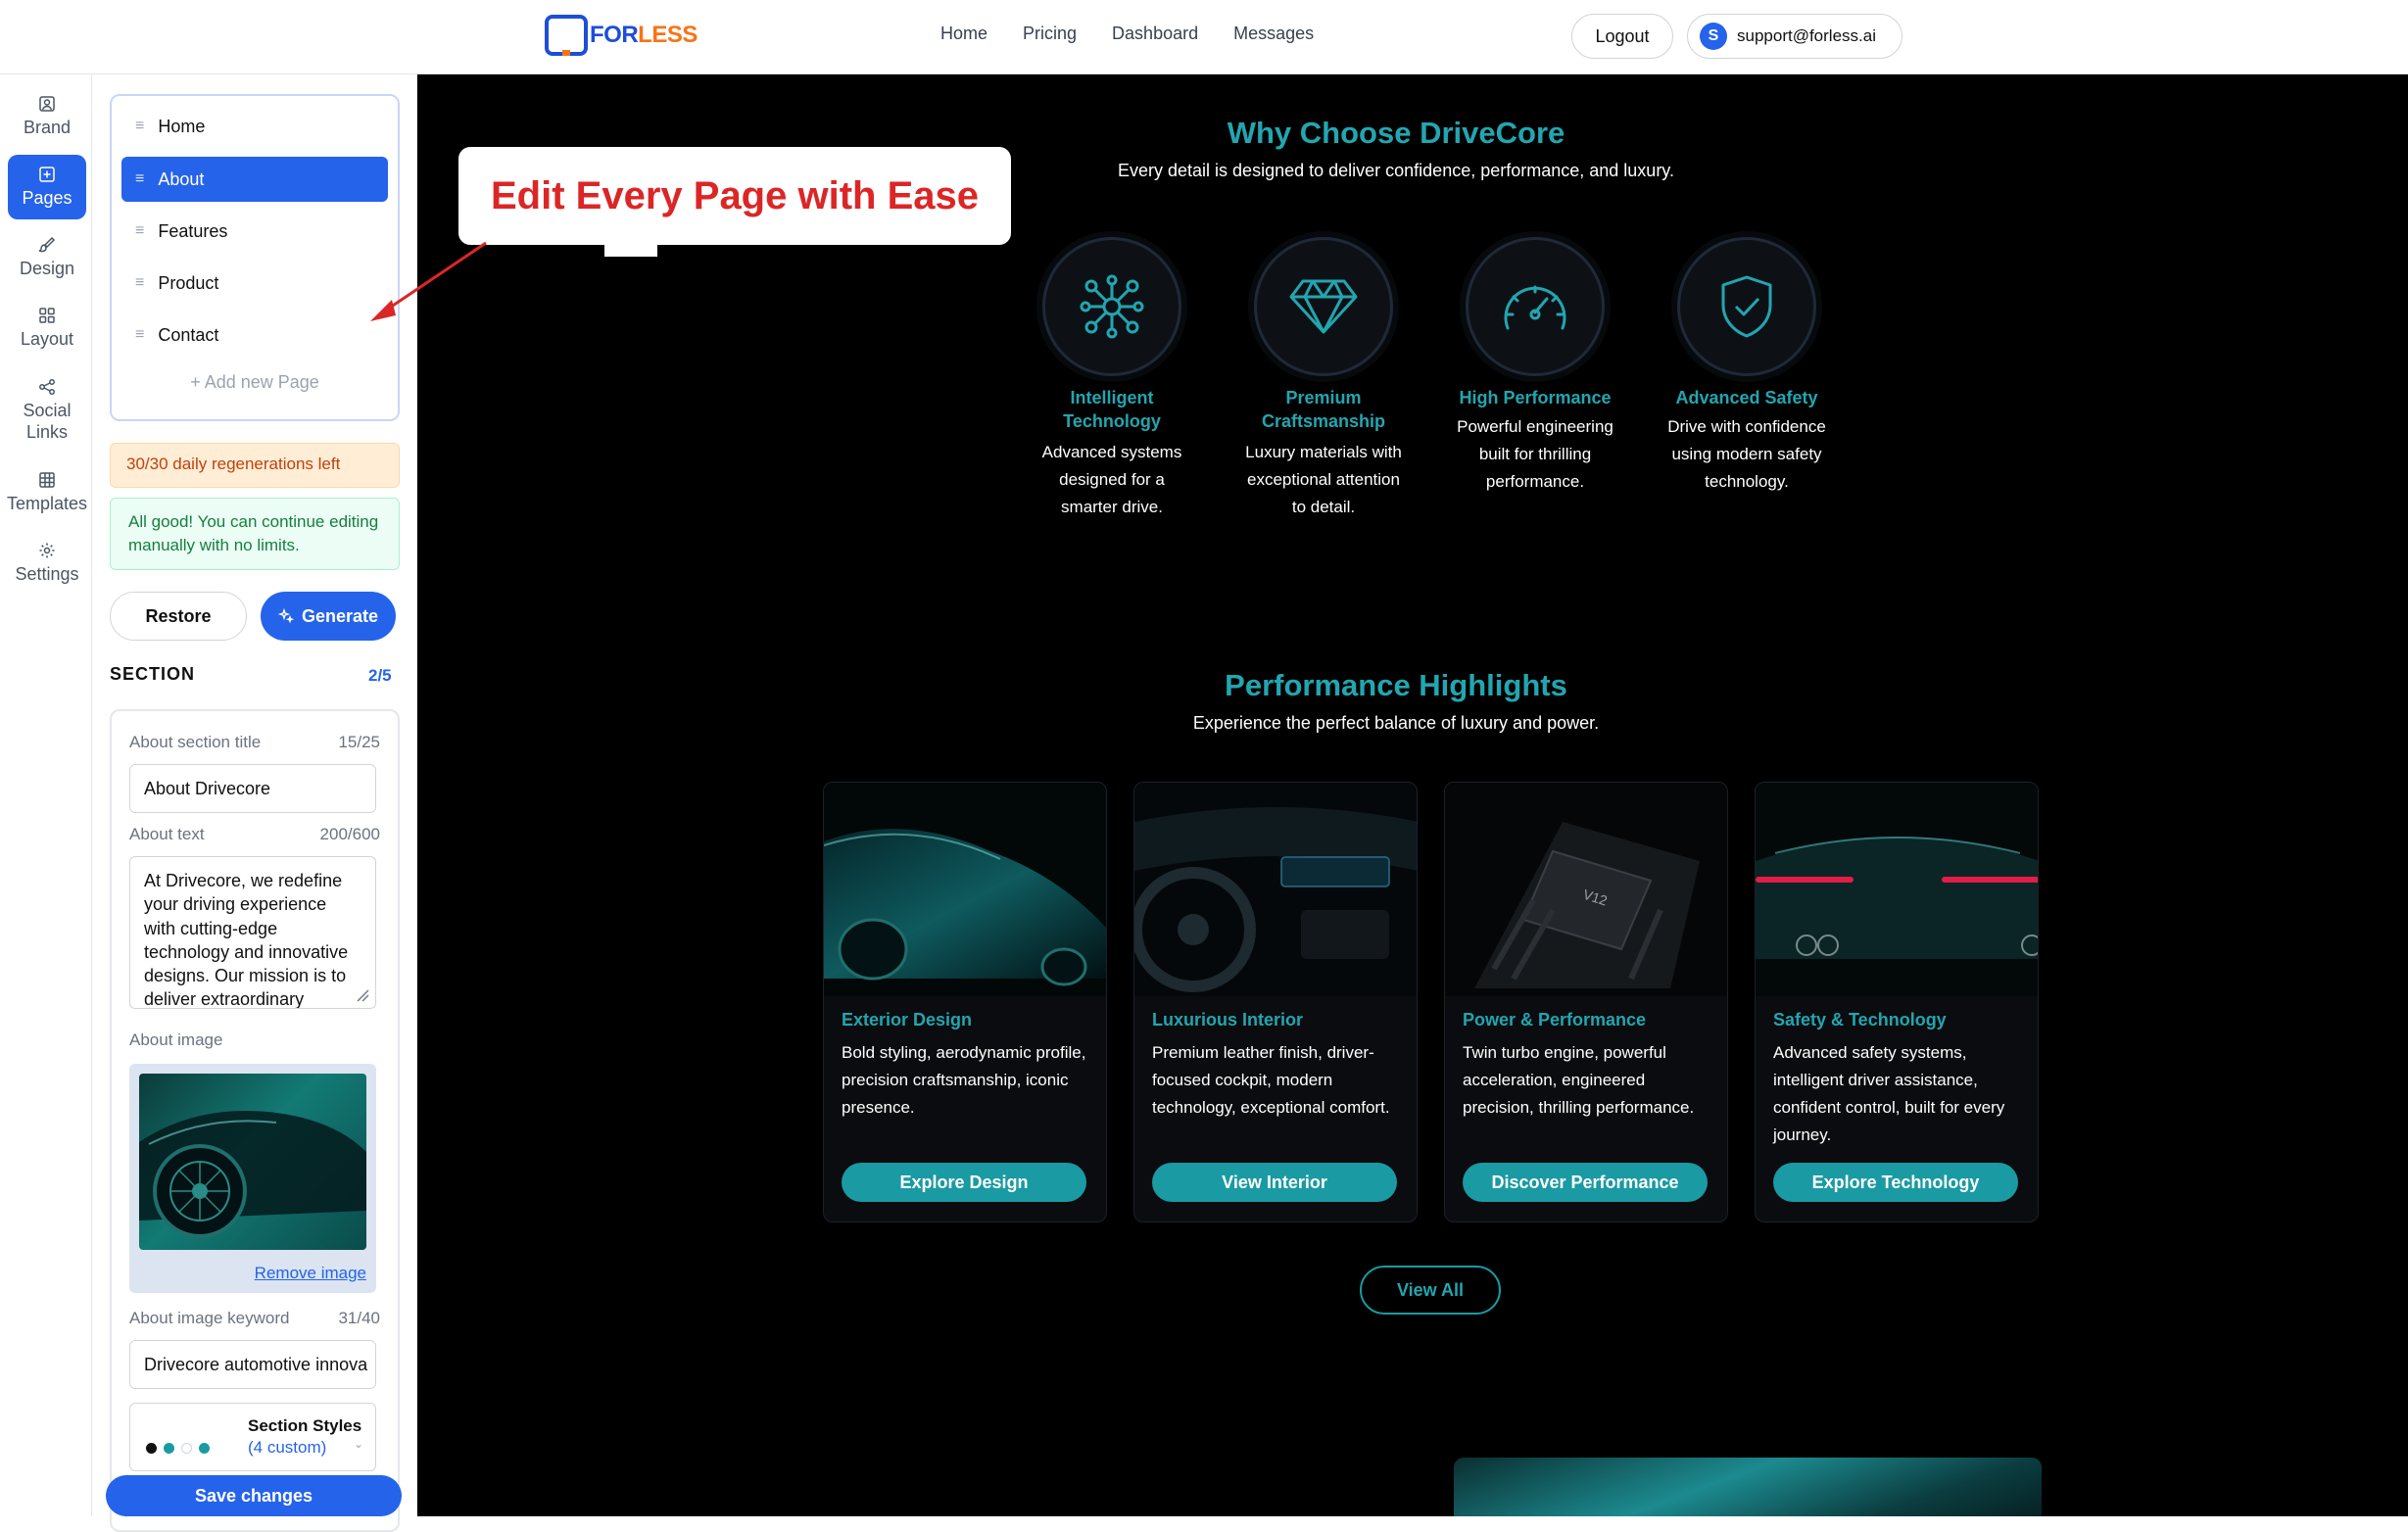 This screenshot has width=2408, height=1532. I want to click on nav-link-pricing: Pricing, so click(1050, 34).